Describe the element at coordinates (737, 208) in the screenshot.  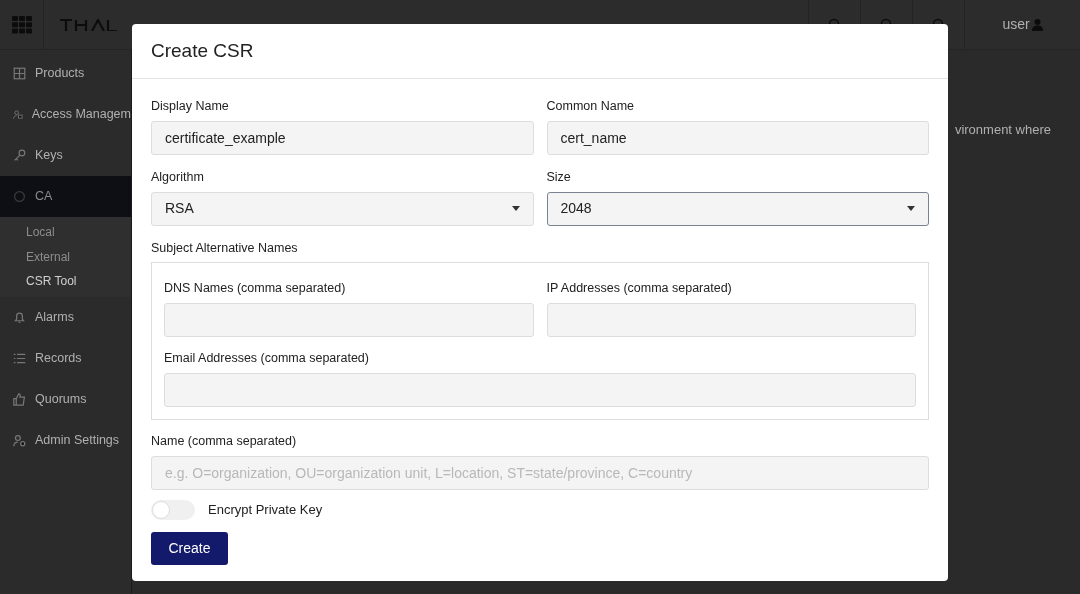
I see `select-dropdown: 2048` at that location.